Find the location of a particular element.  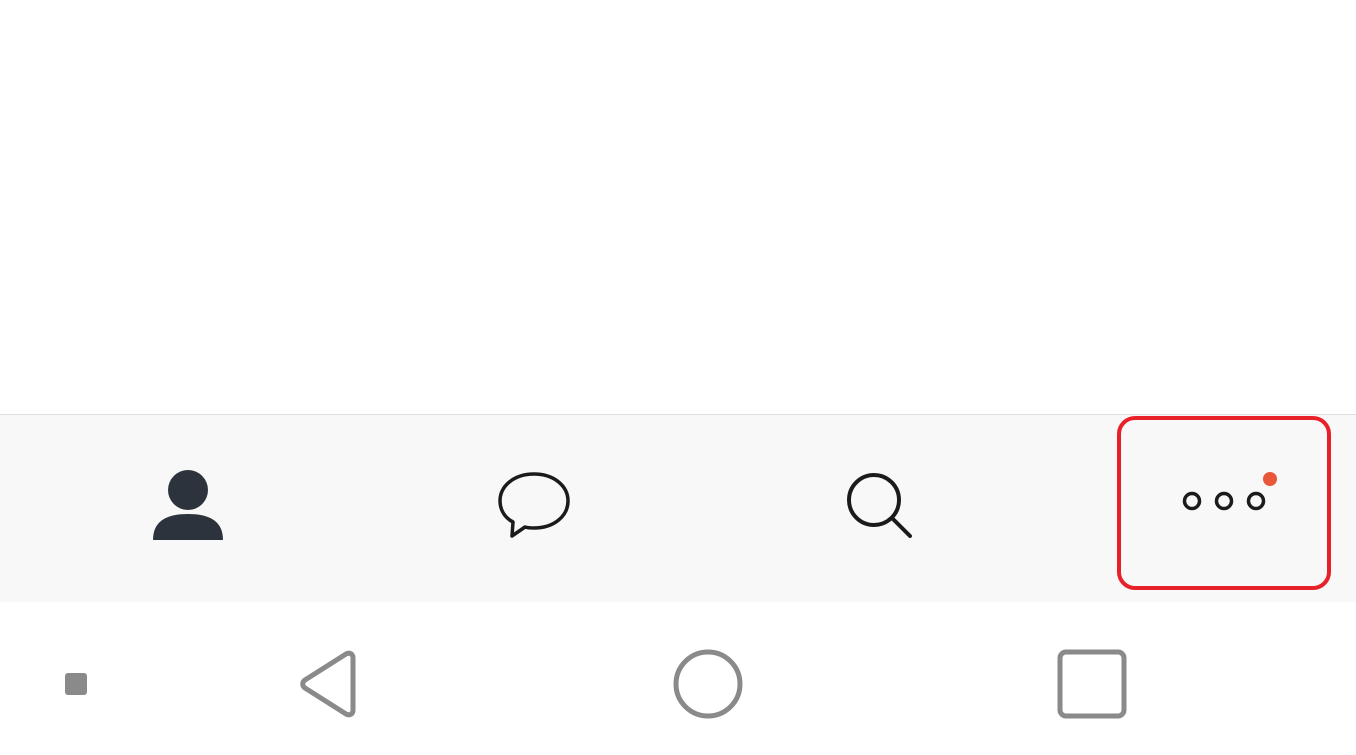

tab-contacts is located at coordinates (188, 508).